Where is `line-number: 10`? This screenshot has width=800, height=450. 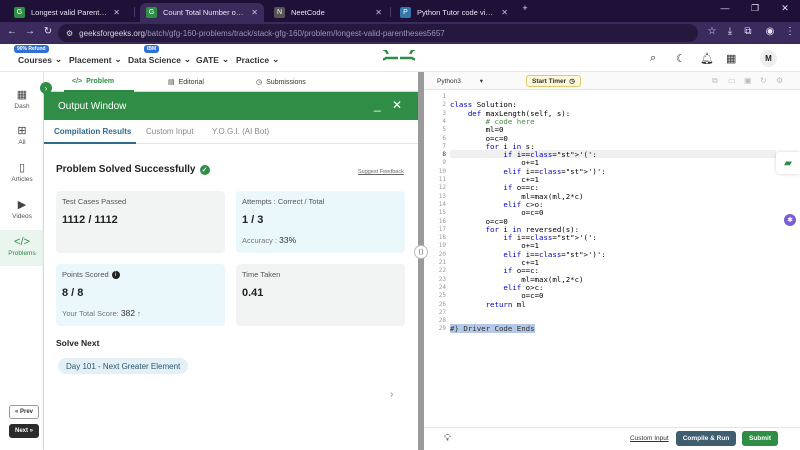
line-number: 10 is located at coordinates (442, 171).